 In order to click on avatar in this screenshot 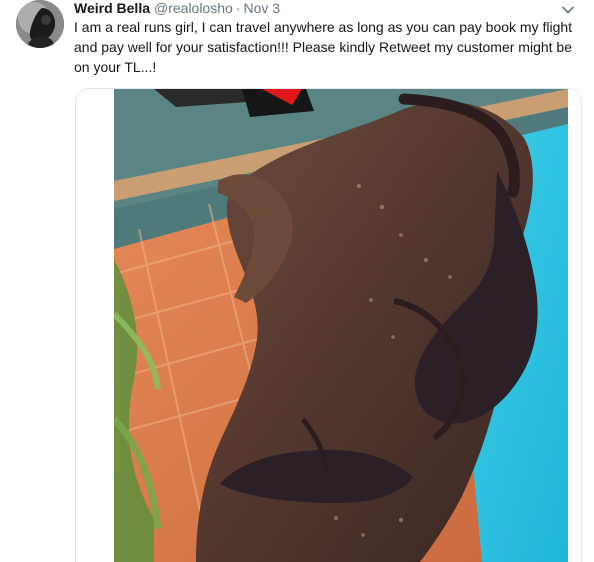, I will do `click(40, 24)`.